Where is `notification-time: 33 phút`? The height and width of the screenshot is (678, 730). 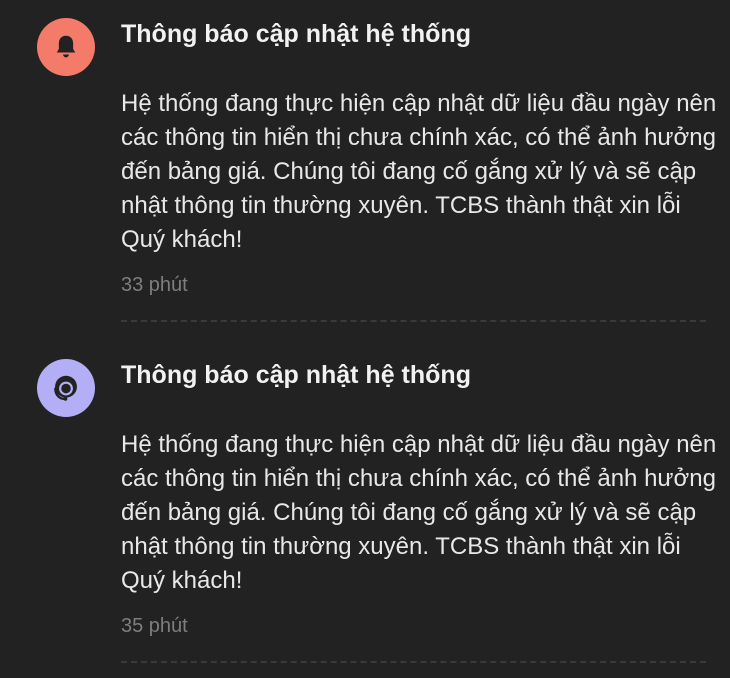
notification-time: 33 phút is located at coordinates (154, 285).